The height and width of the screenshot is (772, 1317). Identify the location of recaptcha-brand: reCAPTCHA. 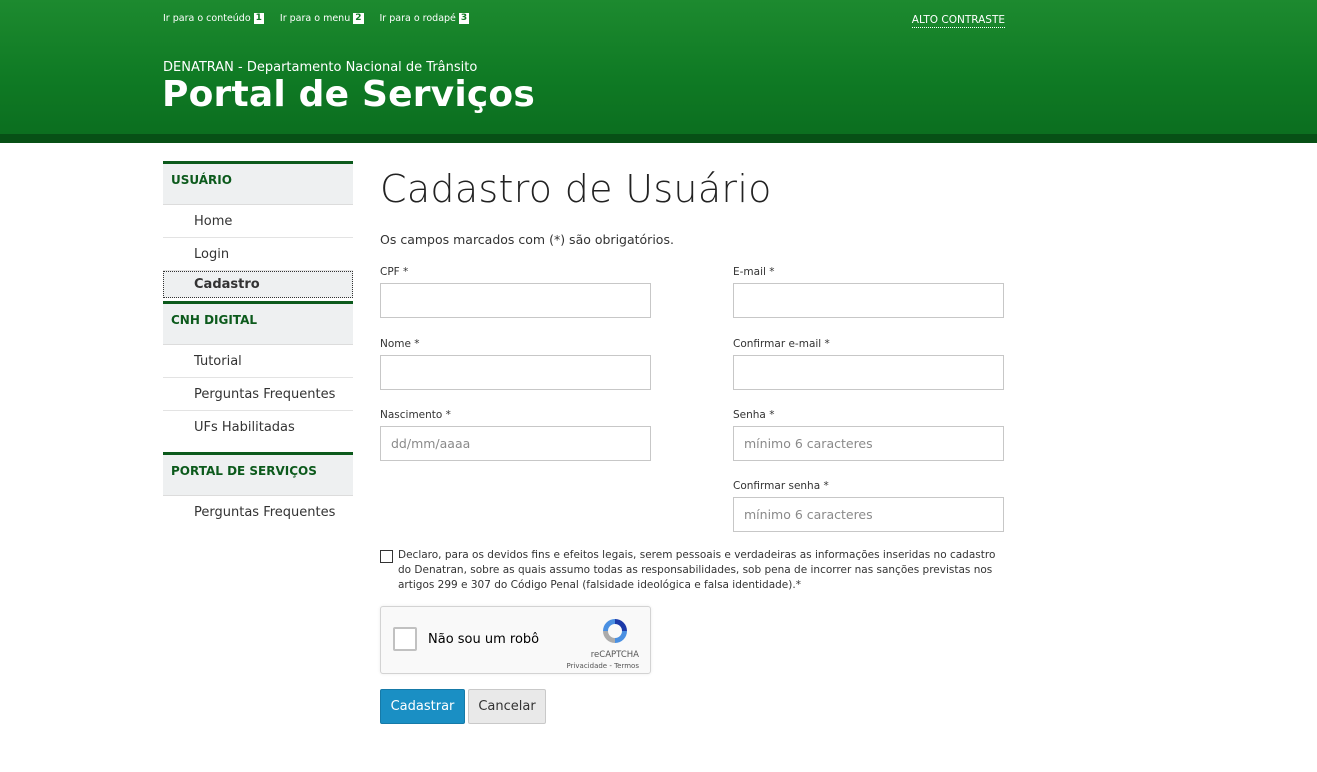
(614, 655).